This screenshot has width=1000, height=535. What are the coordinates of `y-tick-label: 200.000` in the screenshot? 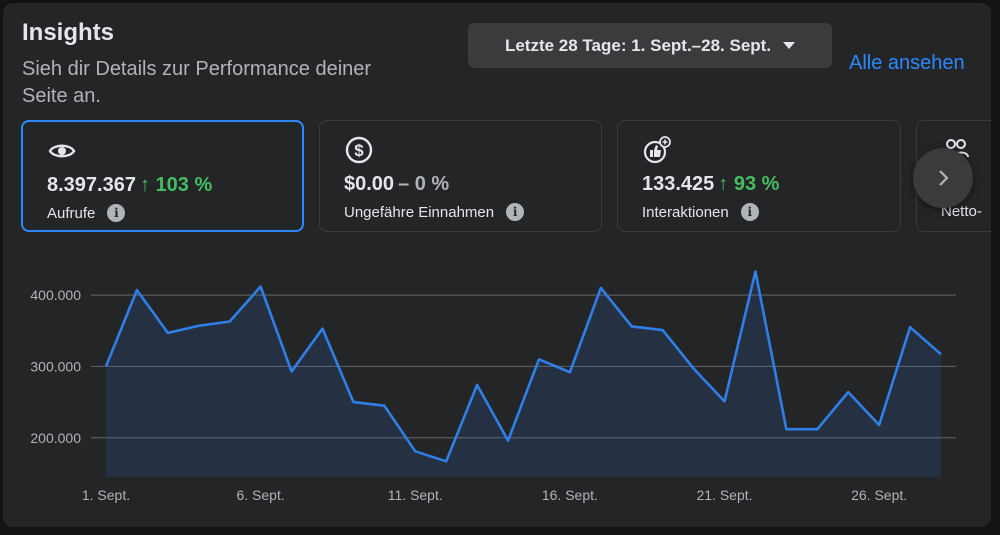 It's located at (55, 438).